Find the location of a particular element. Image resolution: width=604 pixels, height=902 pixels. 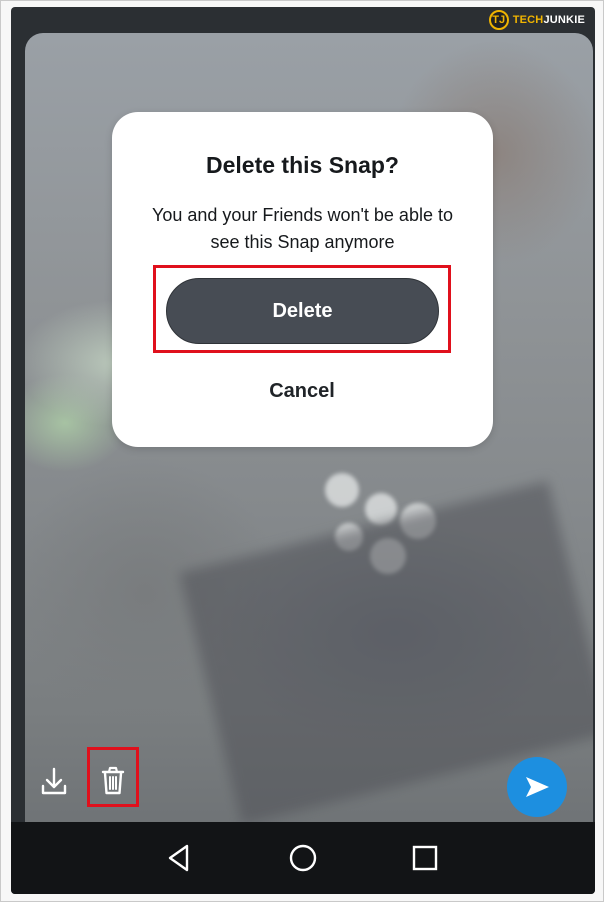

delete-button-highlight-box is located at coordinates (302, 309).